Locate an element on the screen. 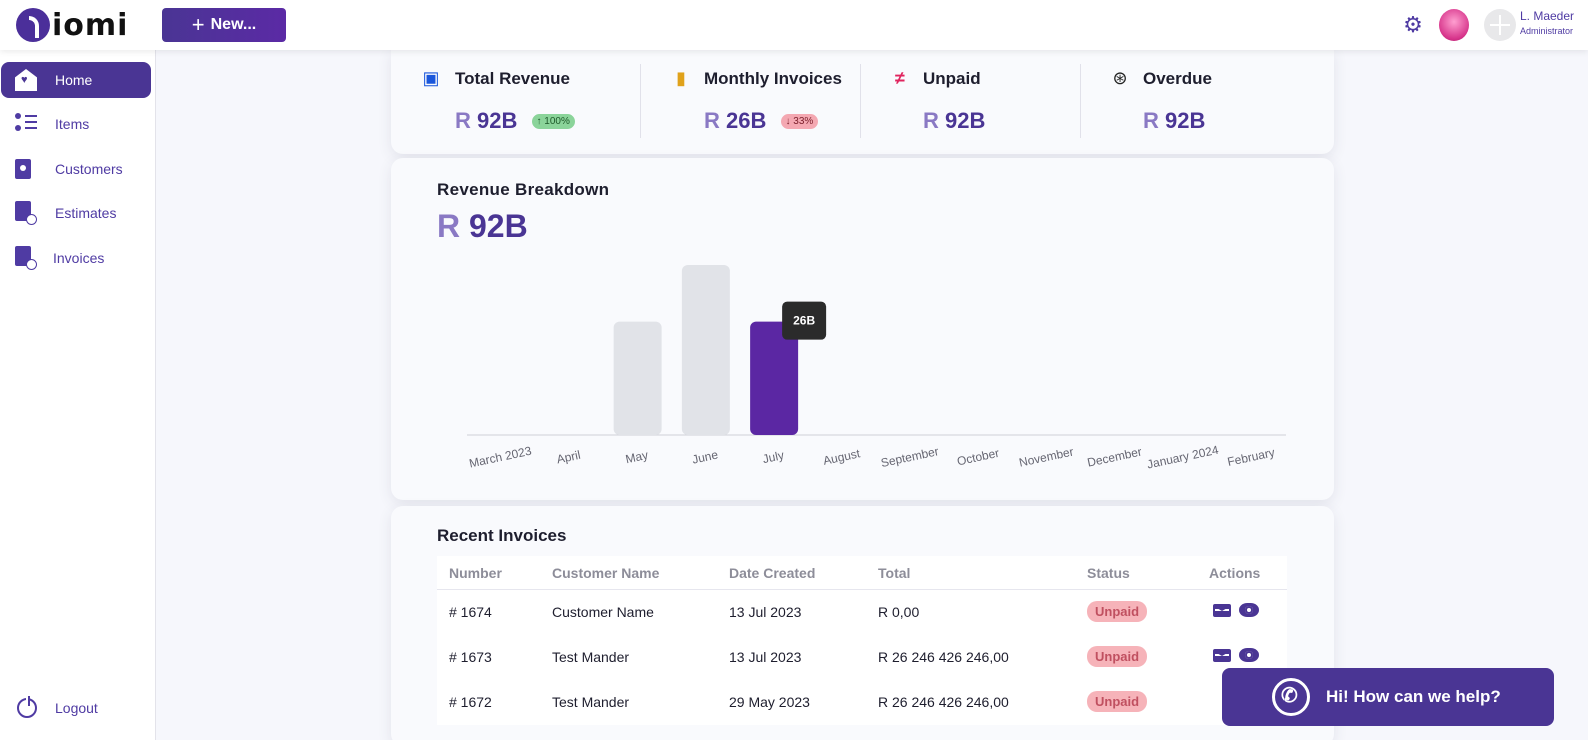 This screenshot has width=1588, height=740. x-tick-label: October is located at coordinates (978, 457).